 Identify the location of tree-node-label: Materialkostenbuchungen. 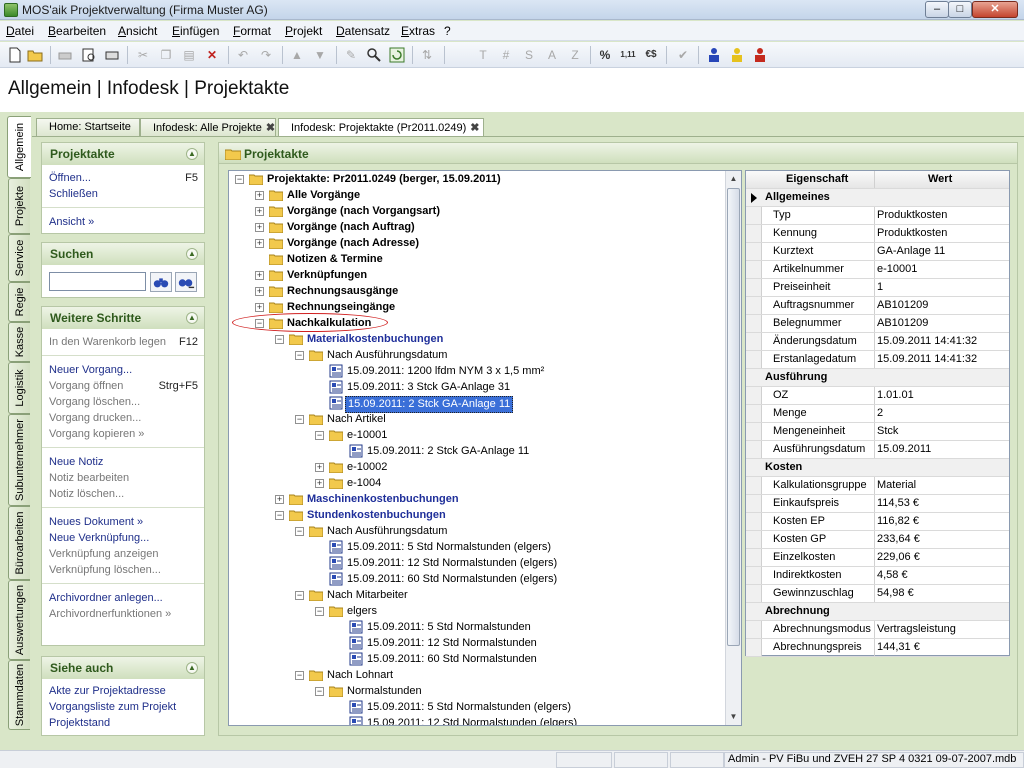
(375, 339).